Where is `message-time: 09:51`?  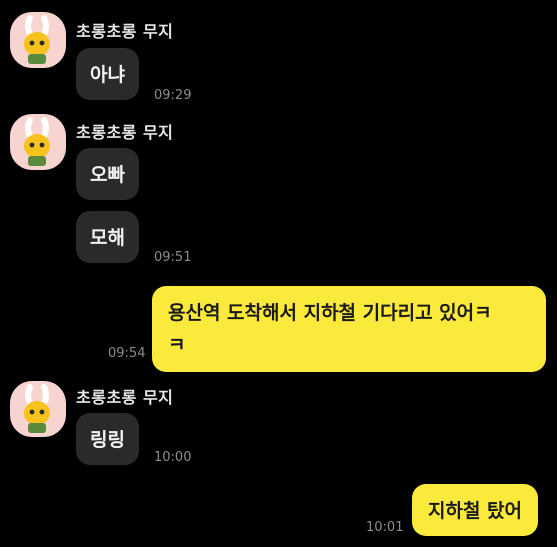
message-time: 09:51 is located at coordinates (173, 257).